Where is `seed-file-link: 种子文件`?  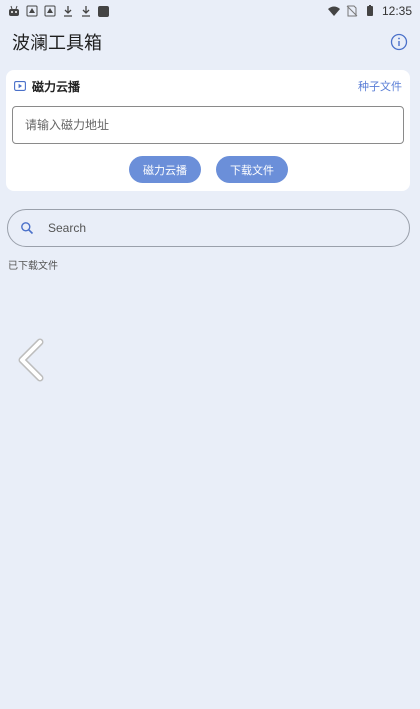
seed-file-link: 种子文件 is located at coordinates (380, 86).